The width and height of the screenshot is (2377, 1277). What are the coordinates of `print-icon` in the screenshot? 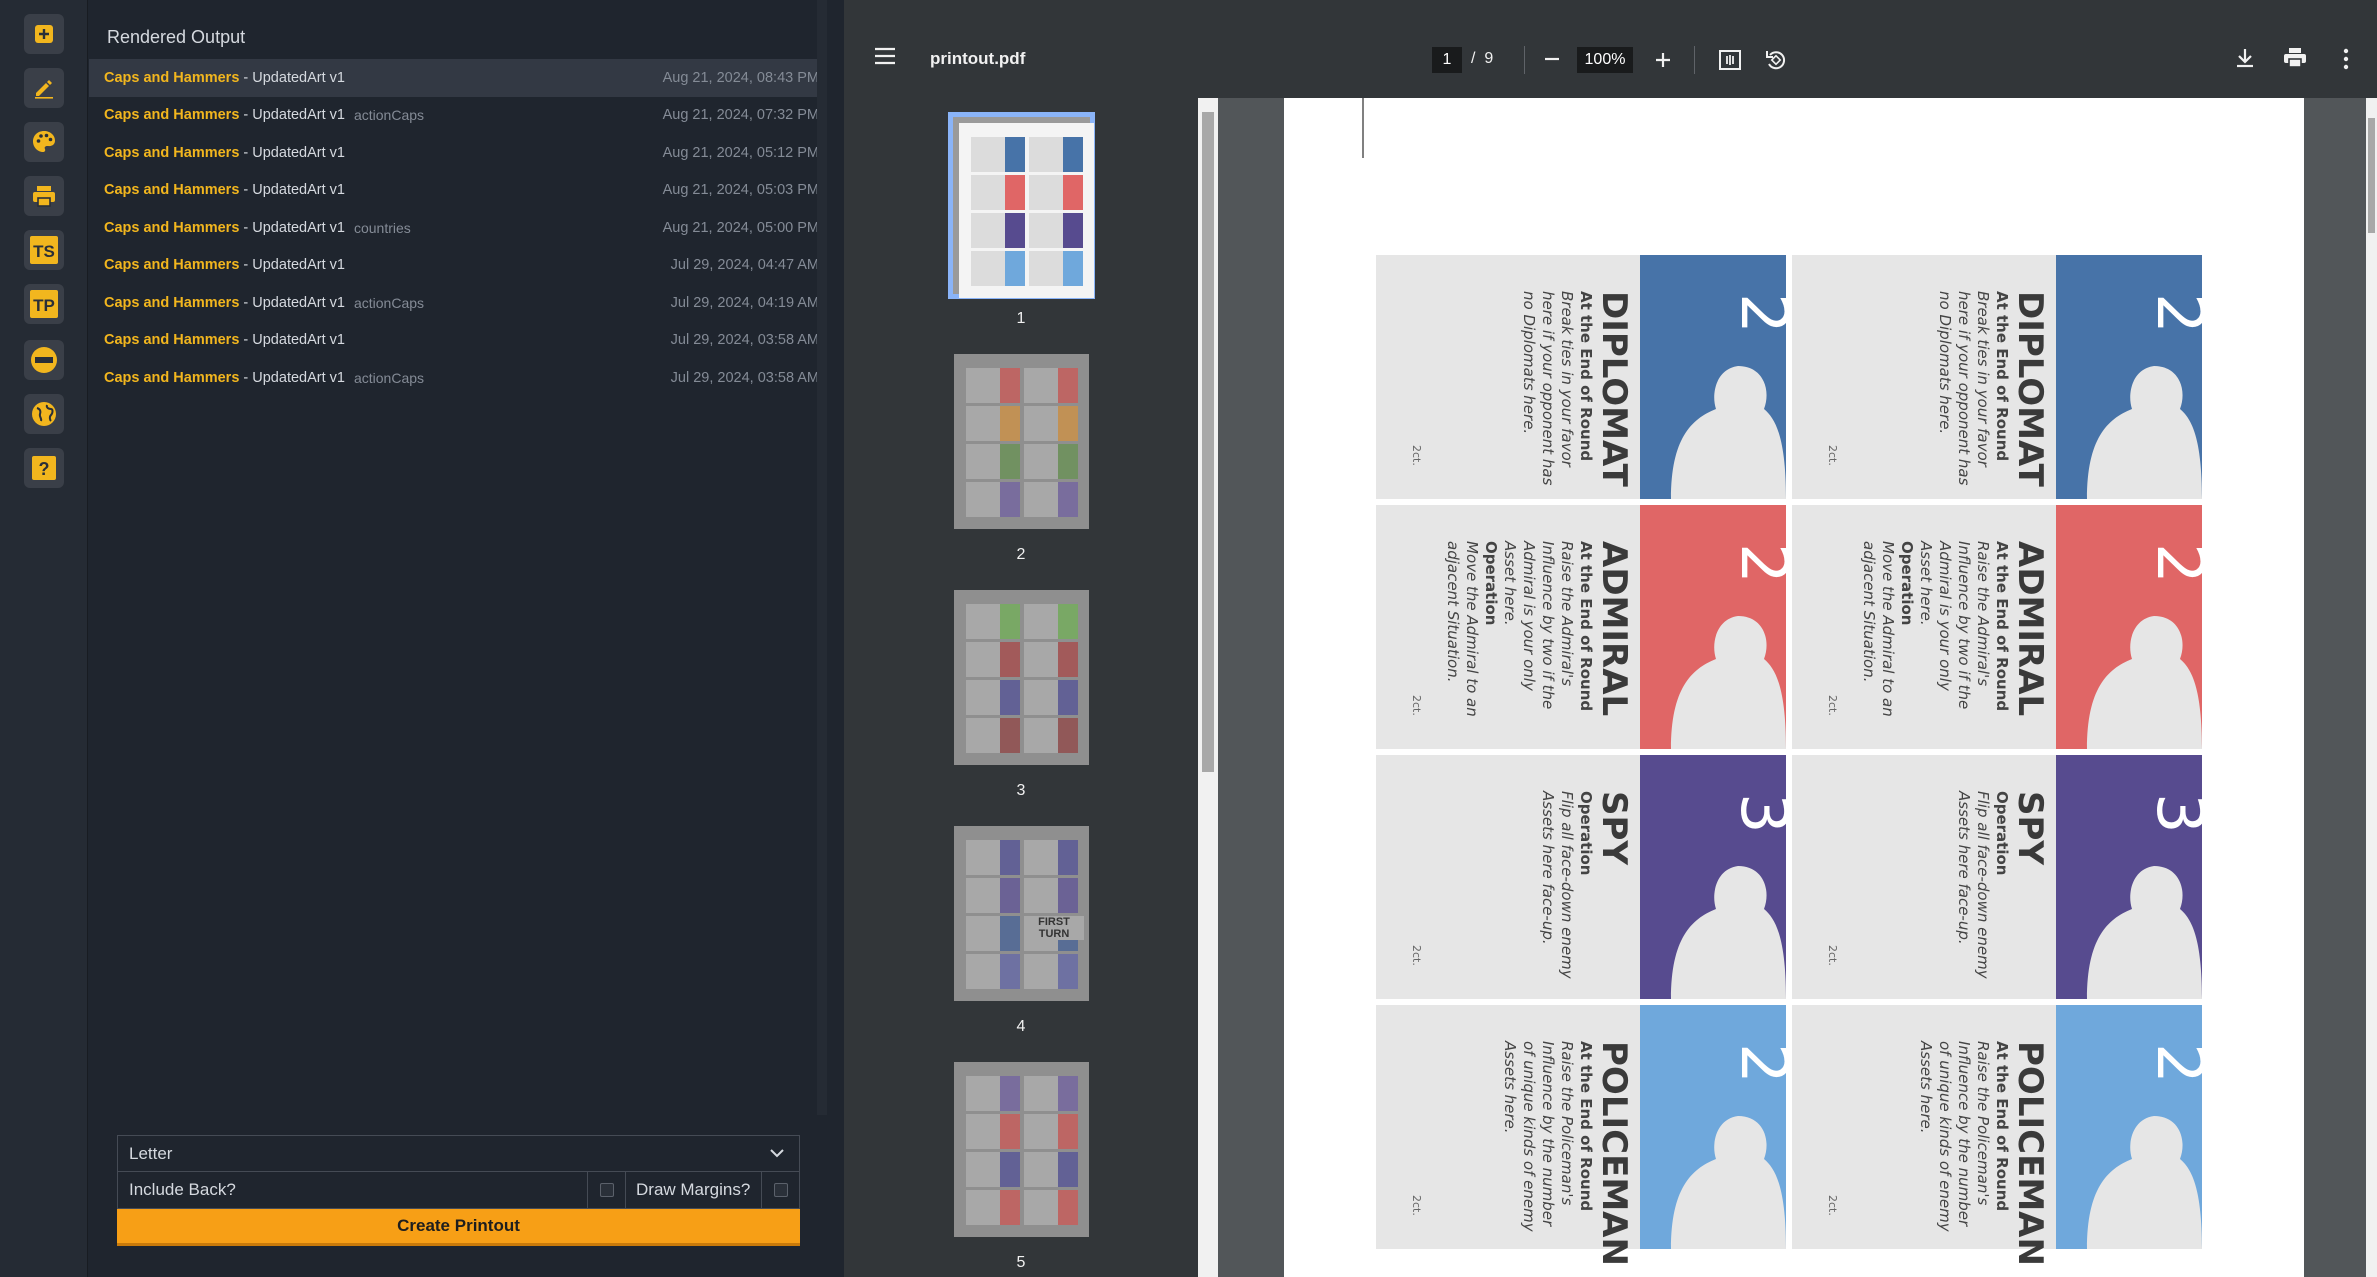 It's located at (2295, 58).